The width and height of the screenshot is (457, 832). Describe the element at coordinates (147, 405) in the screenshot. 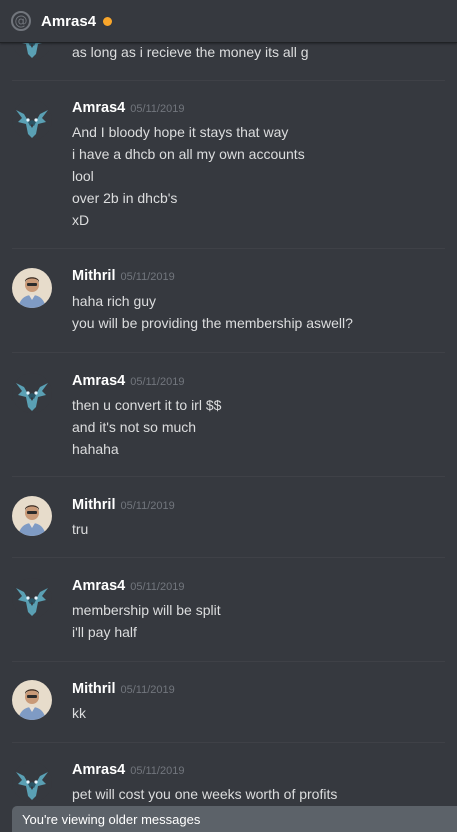

I see `message-text: then u convert it to irl $$` at that location.